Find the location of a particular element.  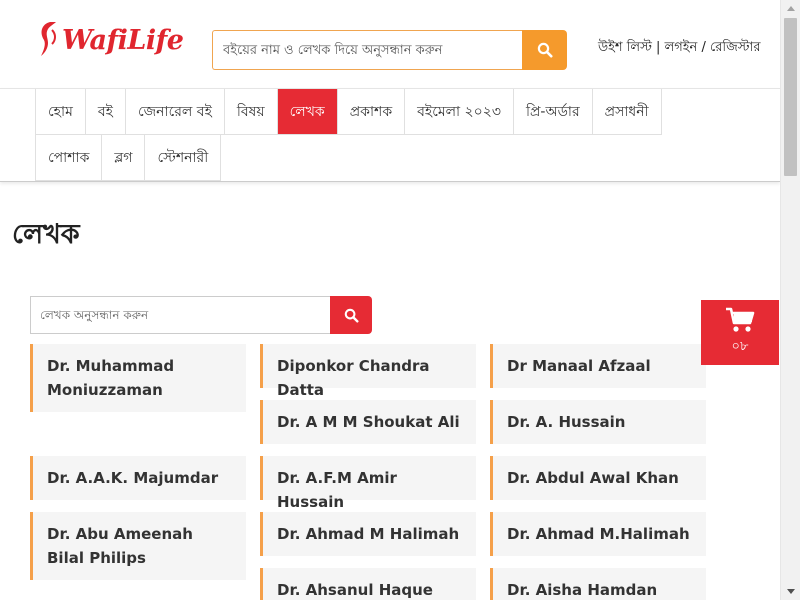

author-card: Dr. Muhammad Moniuzzaman is located at coordinates (138, 378).